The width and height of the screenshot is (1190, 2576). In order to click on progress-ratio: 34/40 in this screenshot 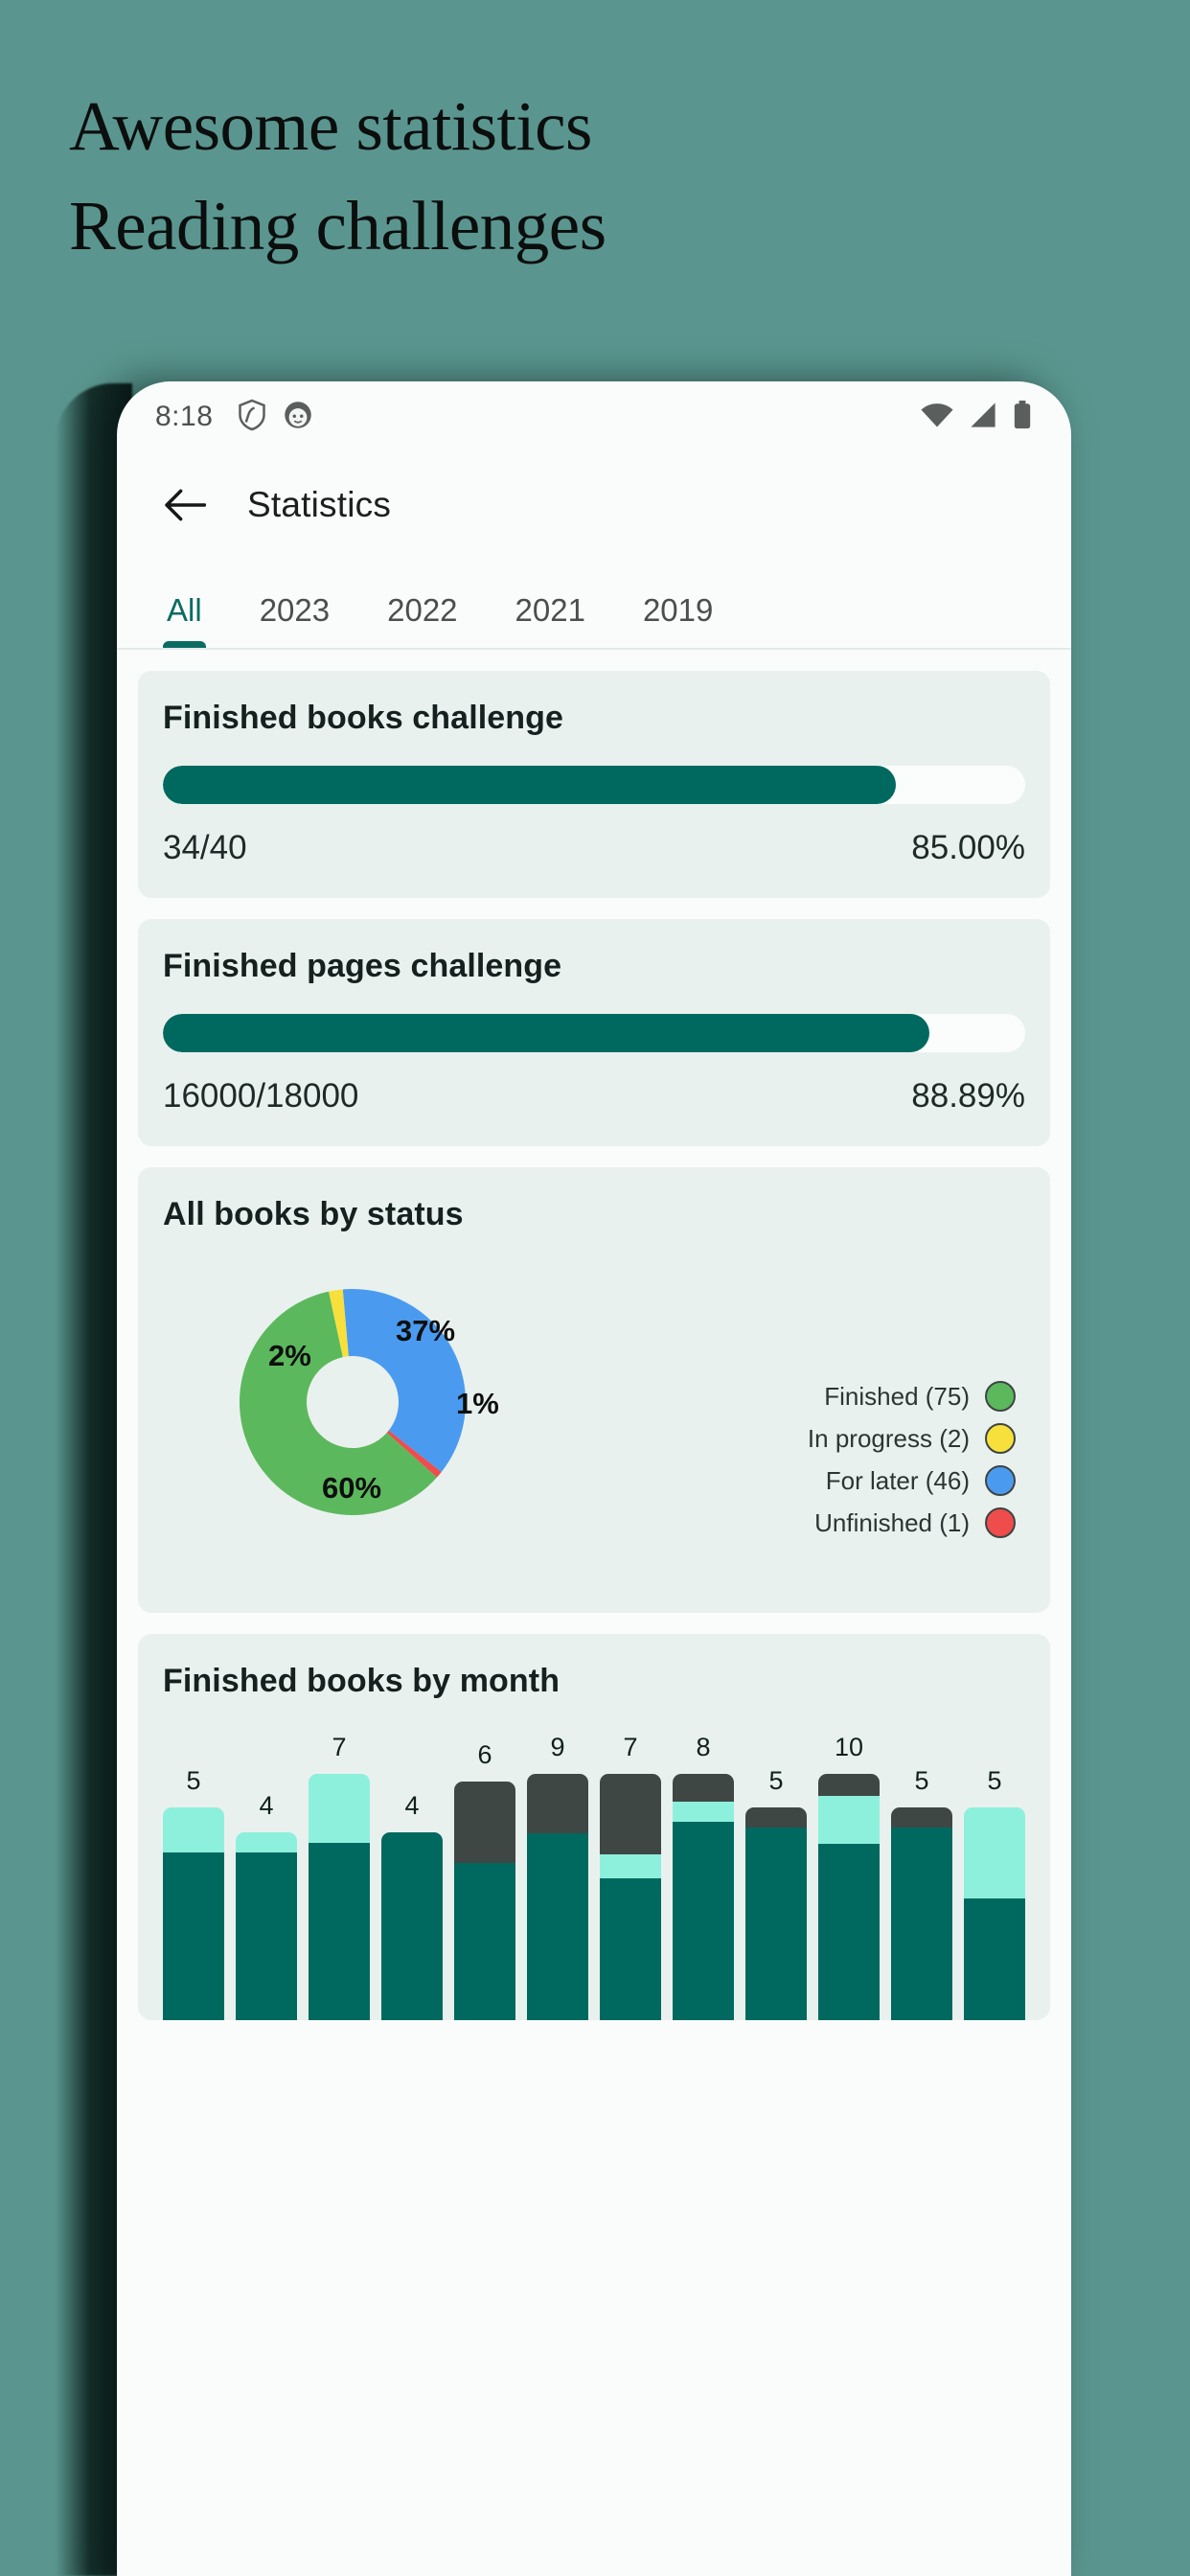, I will do `click(205, 847)`.